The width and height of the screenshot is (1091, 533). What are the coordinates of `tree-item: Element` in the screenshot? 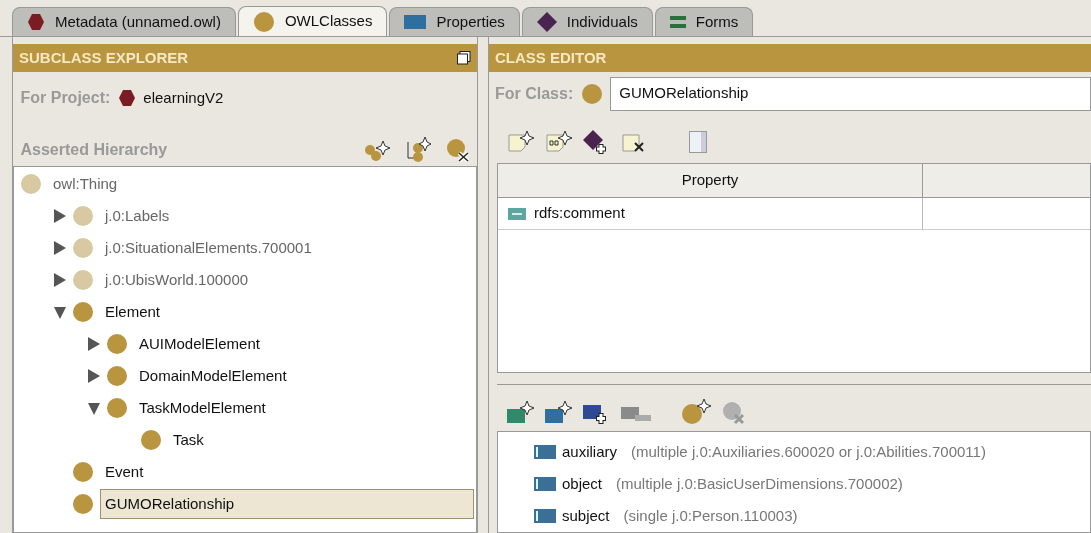 It's located at (133, 312).